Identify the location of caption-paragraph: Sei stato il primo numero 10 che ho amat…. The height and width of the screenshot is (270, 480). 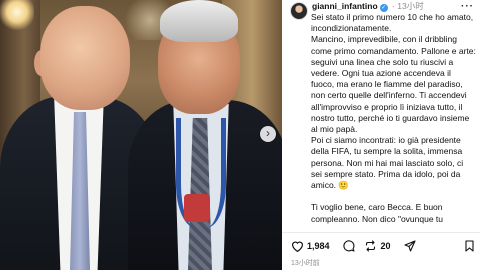
(393, 23).